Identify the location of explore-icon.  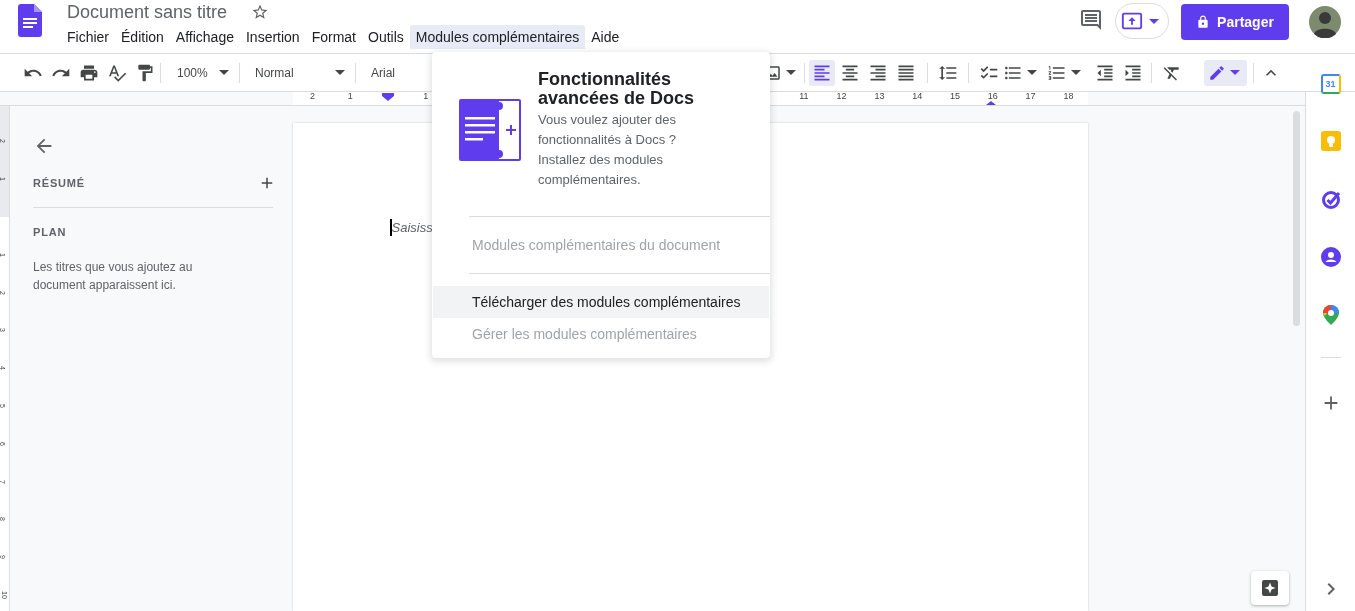
(1270, 588).